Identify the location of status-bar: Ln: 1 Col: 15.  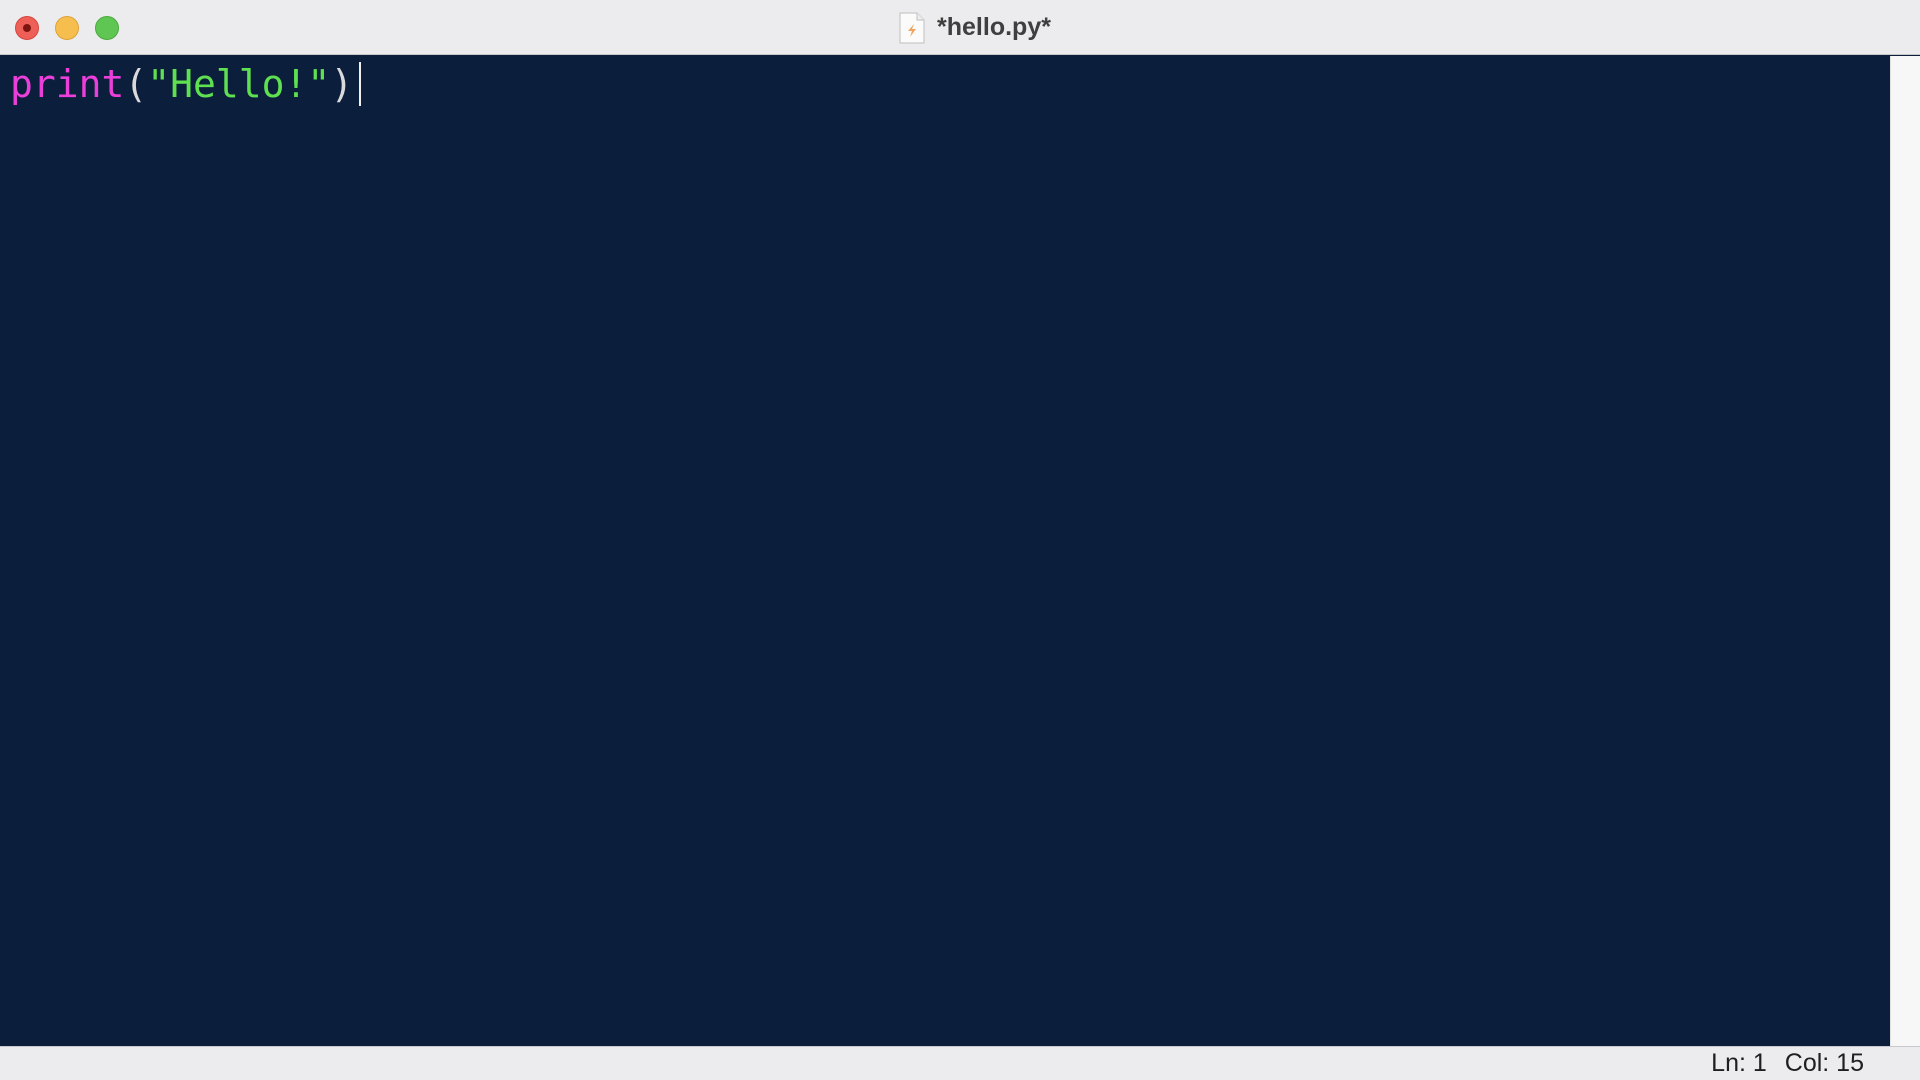
(960, 1063).